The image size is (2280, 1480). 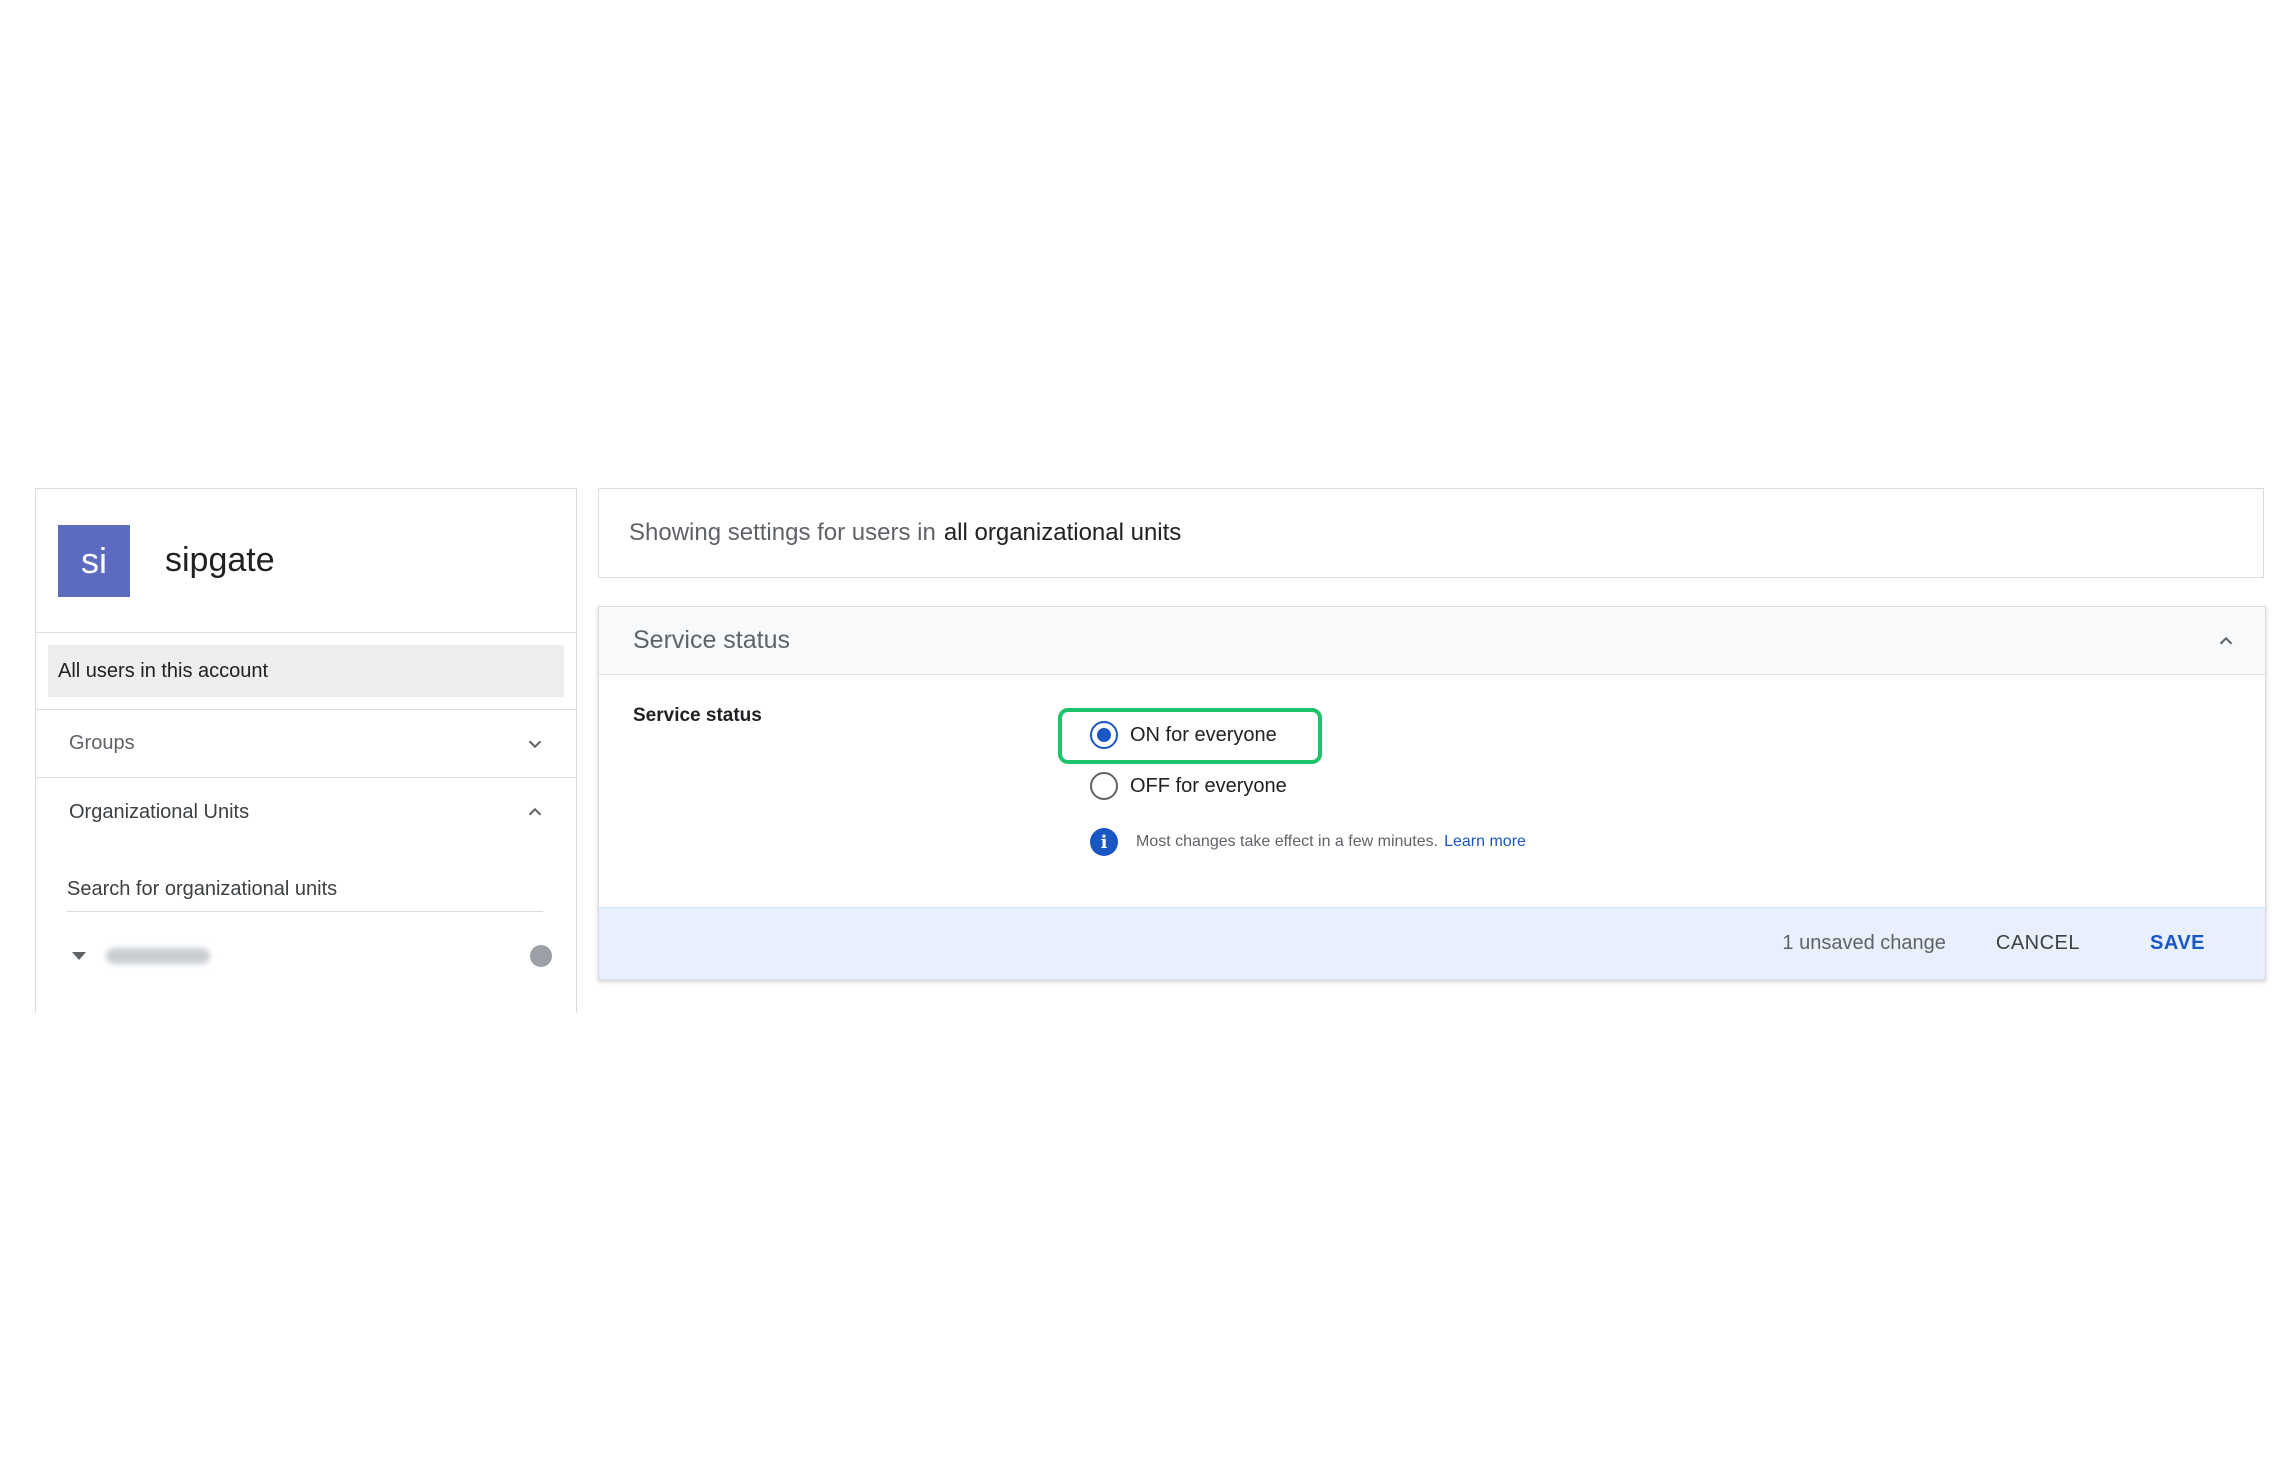 I want to click on scope-prefix: Showing settings for users in, so click(x=782, y=532).